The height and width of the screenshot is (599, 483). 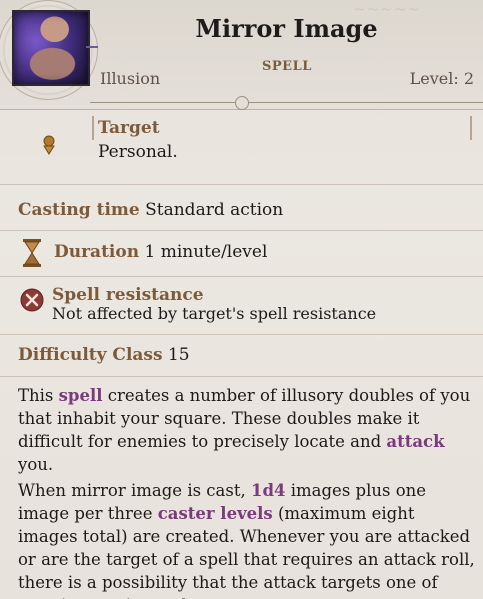 I want to click on duration-row: Duration 1 minute/level, so click(x=160, y=252).